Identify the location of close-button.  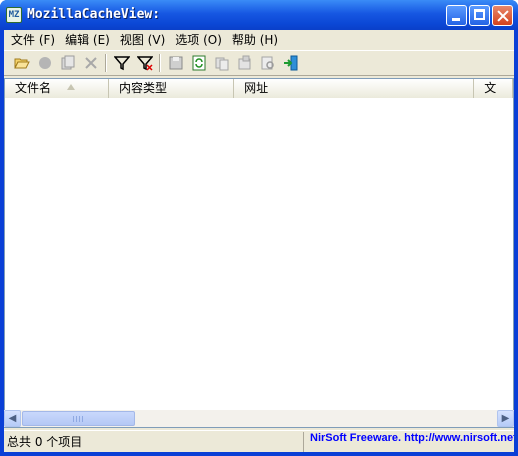
(502, 15).